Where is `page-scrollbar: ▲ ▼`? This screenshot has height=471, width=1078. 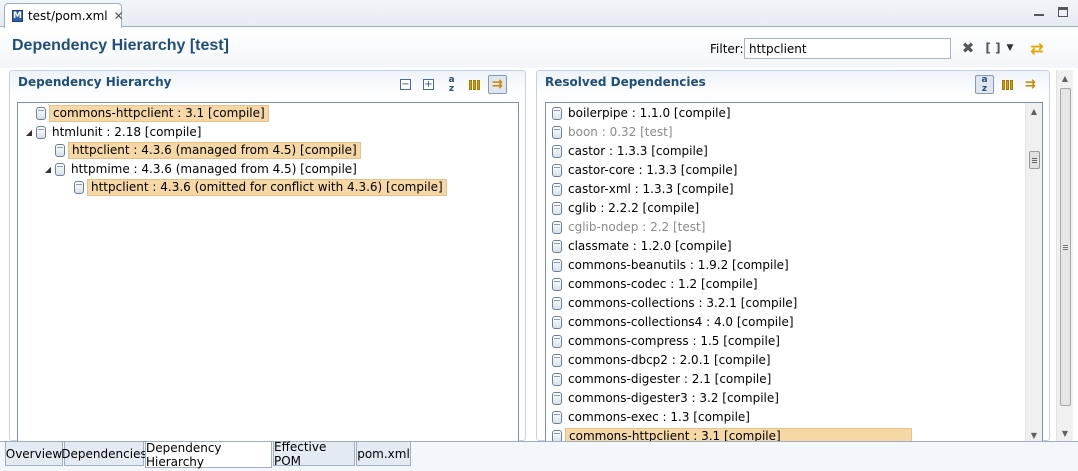 page-scrollbar: ▲ ▼ is located at coordinates (1064, 255).